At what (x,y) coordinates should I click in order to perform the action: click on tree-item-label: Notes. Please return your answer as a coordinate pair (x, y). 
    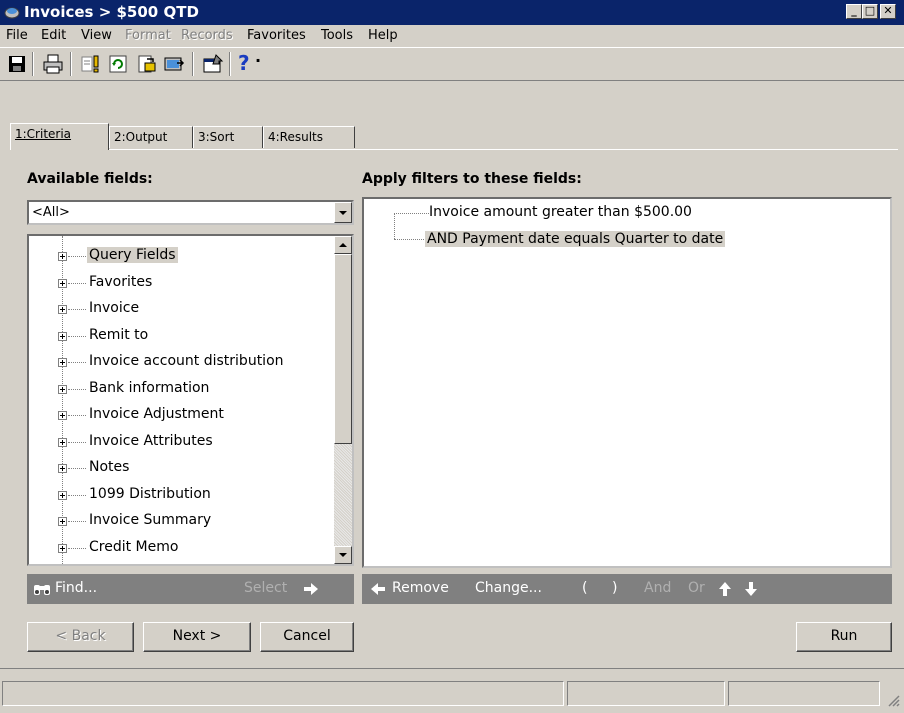
    Looking at the image, I should click on (109, 467).